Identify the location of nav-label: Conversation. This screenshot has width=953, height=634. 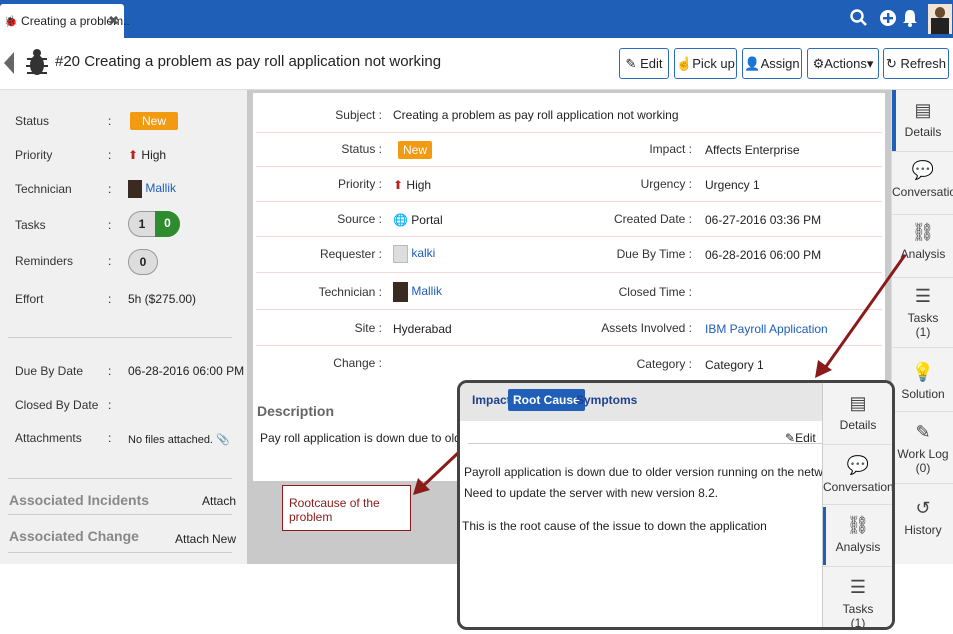
(858, 487).